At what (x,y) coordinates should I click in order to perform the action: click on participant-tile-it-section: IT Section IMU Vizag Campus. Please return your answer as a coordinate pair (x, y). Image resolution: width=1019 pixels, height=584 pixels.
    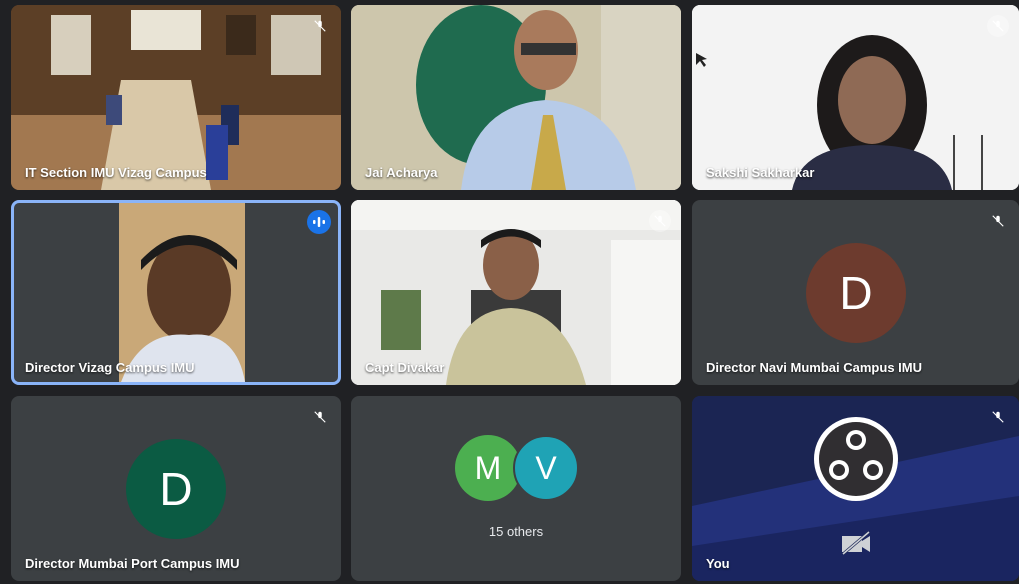
    Looking at the image, I should click on (176, 97).